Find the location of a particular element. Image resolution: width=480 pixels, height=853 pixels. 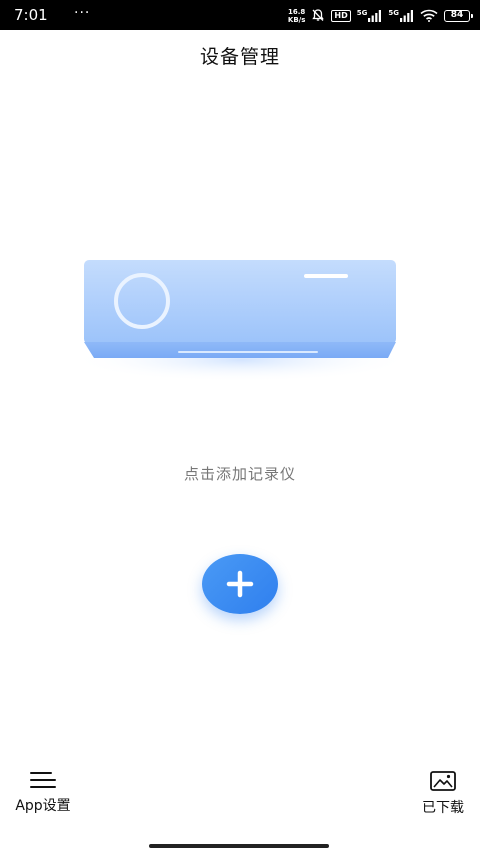

page-title: 设备管理 is located at coordinates (239, 57).